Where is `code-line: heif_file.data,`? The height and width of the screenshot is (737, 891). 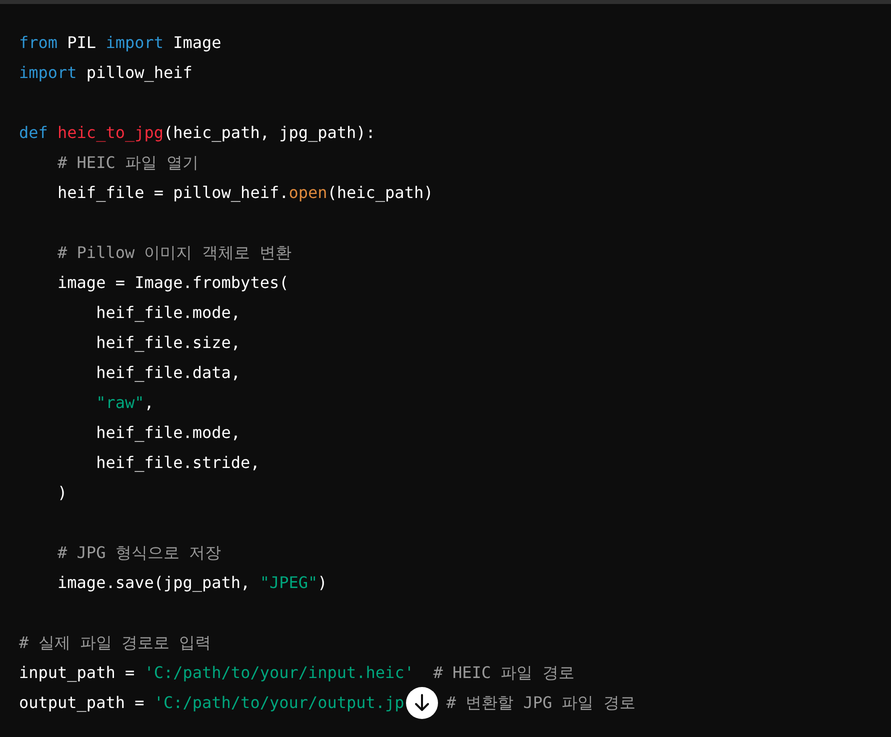
code-line: heif_file.data, is located at coordinates (168, 373).